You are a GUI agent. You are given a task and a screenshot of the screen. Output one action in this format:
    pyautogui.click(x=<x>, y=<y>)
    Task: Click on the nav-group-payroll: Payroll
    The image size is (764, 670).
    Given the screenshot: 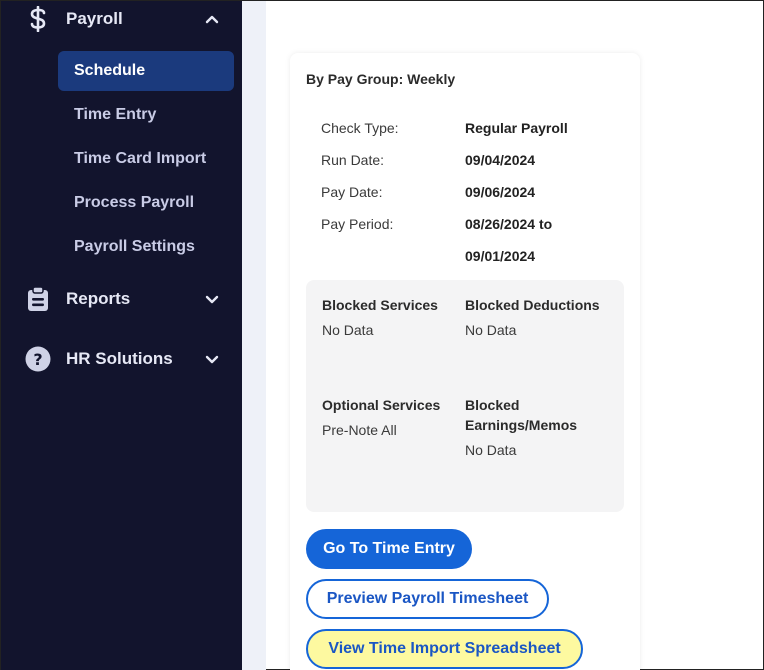 What is the action you would take?
    pyautogui.click(x=121, y=19)
    